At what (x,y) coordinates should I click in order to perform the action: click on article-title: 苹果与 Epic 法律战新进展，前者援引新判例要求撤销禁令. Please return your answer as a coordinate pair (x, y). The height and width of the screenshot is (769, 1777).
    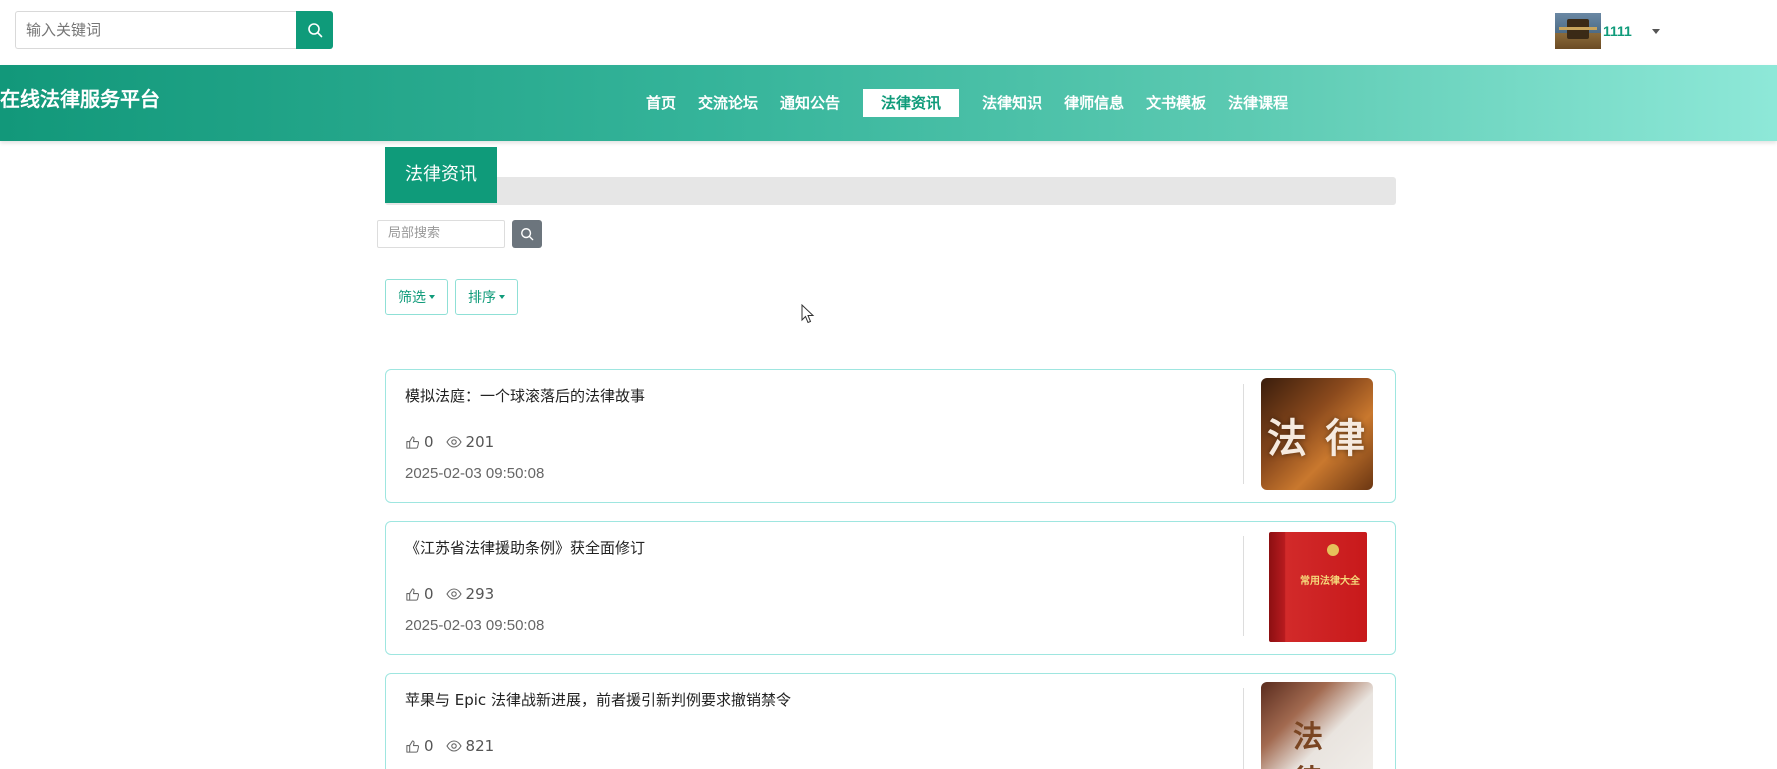
    Looking at the image, I should click on (598, 699).